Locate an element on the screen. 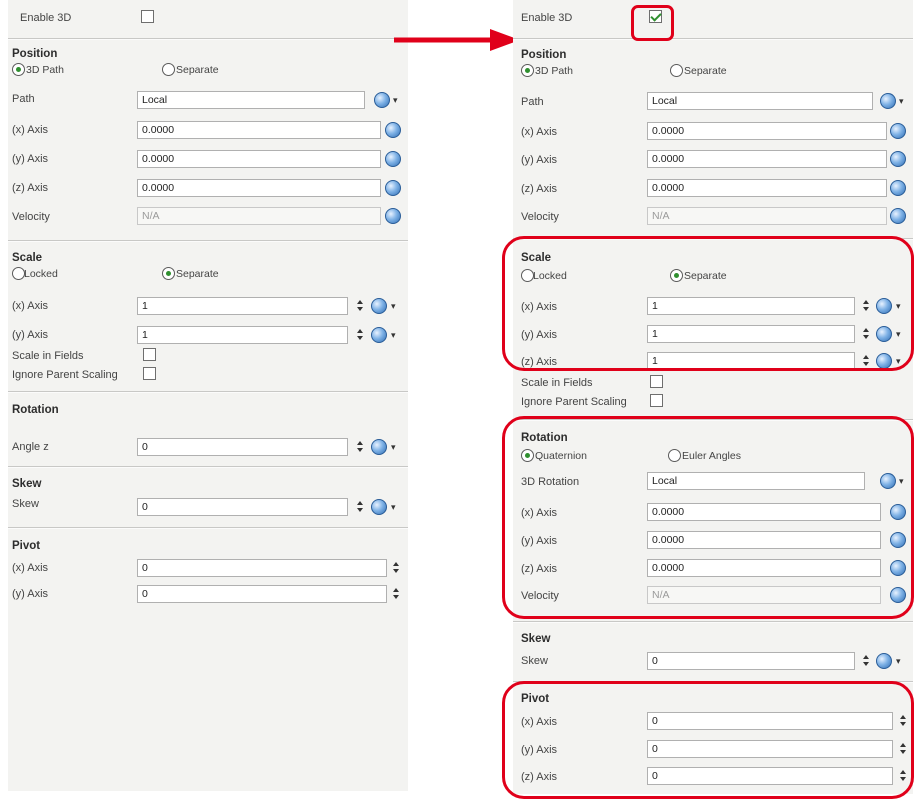  pivot-x-field: 0 is located at coordinates (262, 568).